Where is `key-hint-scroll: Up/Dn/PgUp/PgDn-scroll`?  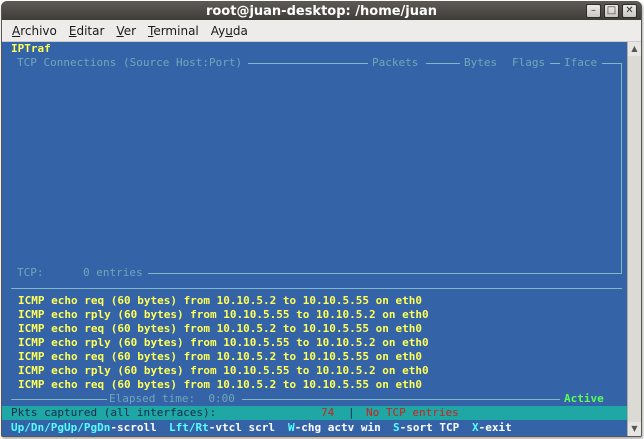
key-hint-scroll: Up/Dn/PgUp/PgDn-scroll is located at coordinates (84, 428).